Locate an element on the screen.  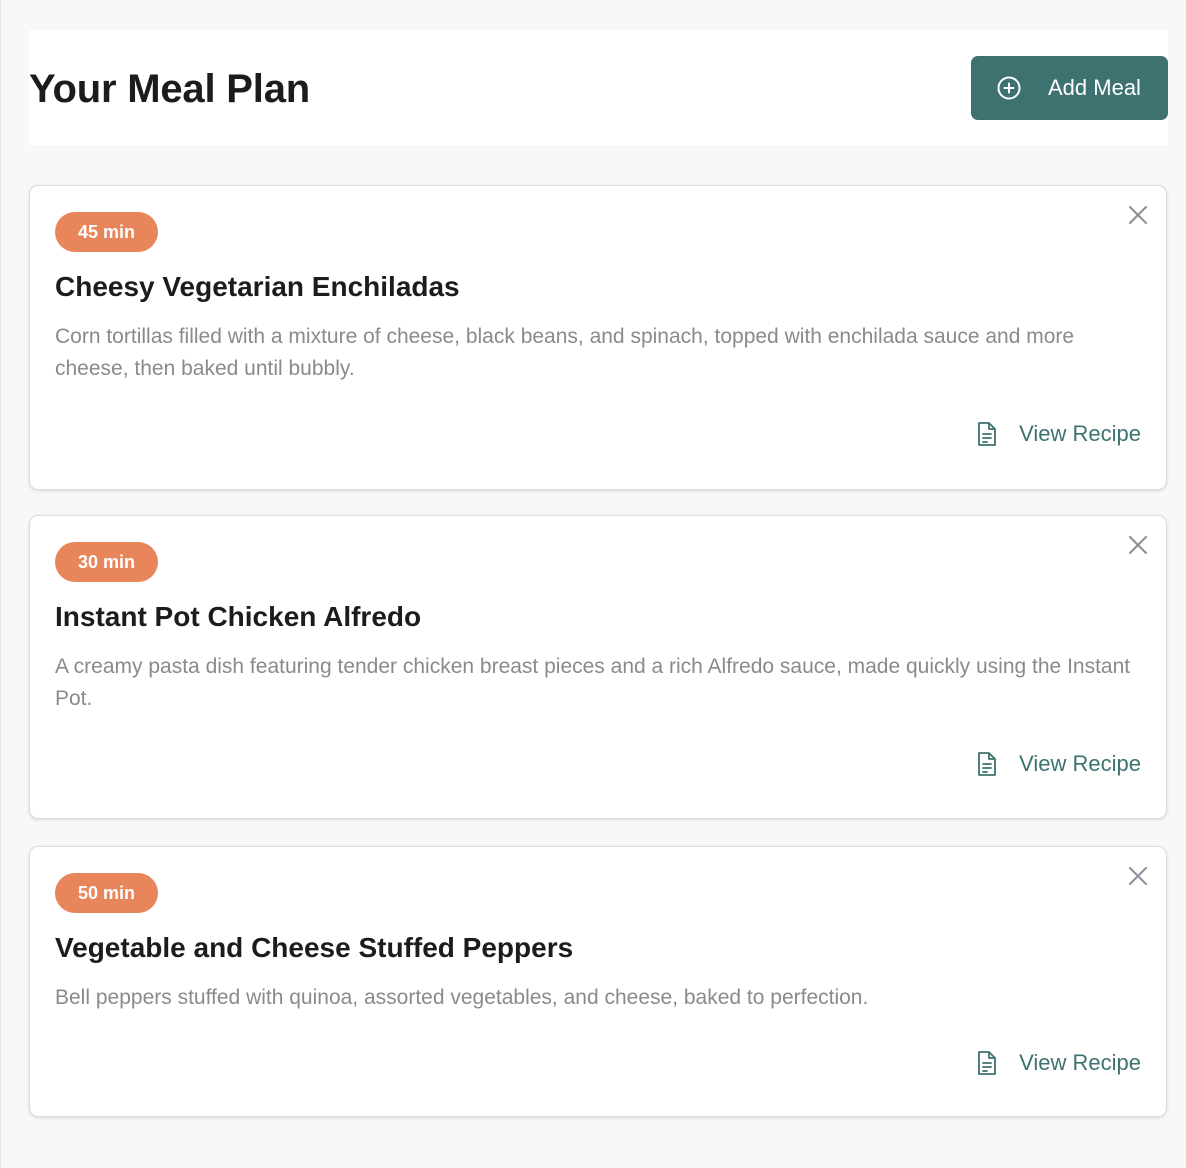
add-meal-button: Add Meal is located at coordinates (1069, 88).